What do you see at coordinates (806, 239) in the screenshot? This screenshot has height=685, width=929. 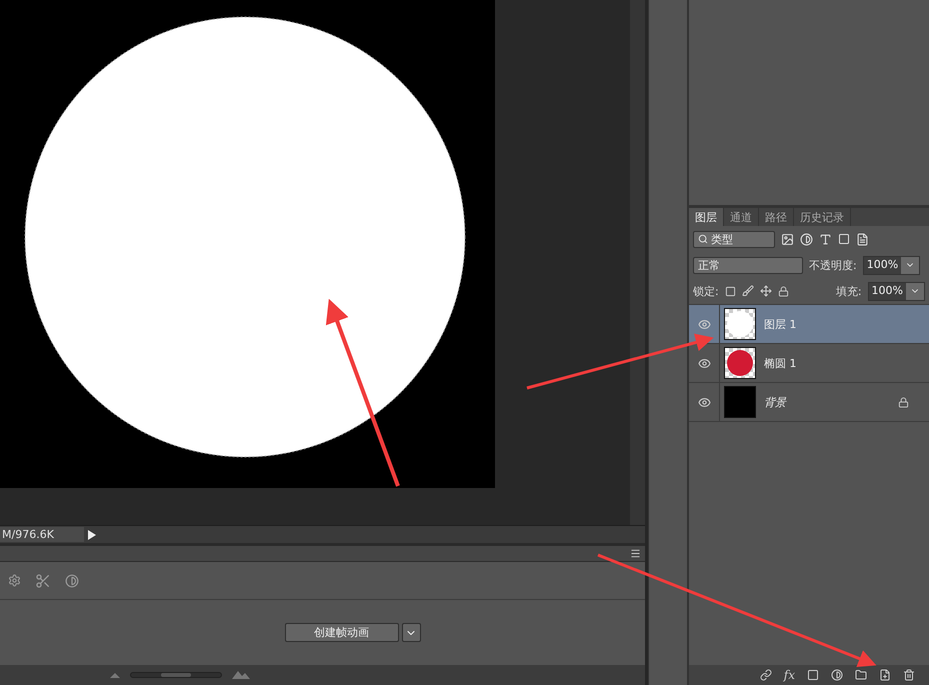 I see `adjustment-filter-icon` at bounding box center [806, 239].